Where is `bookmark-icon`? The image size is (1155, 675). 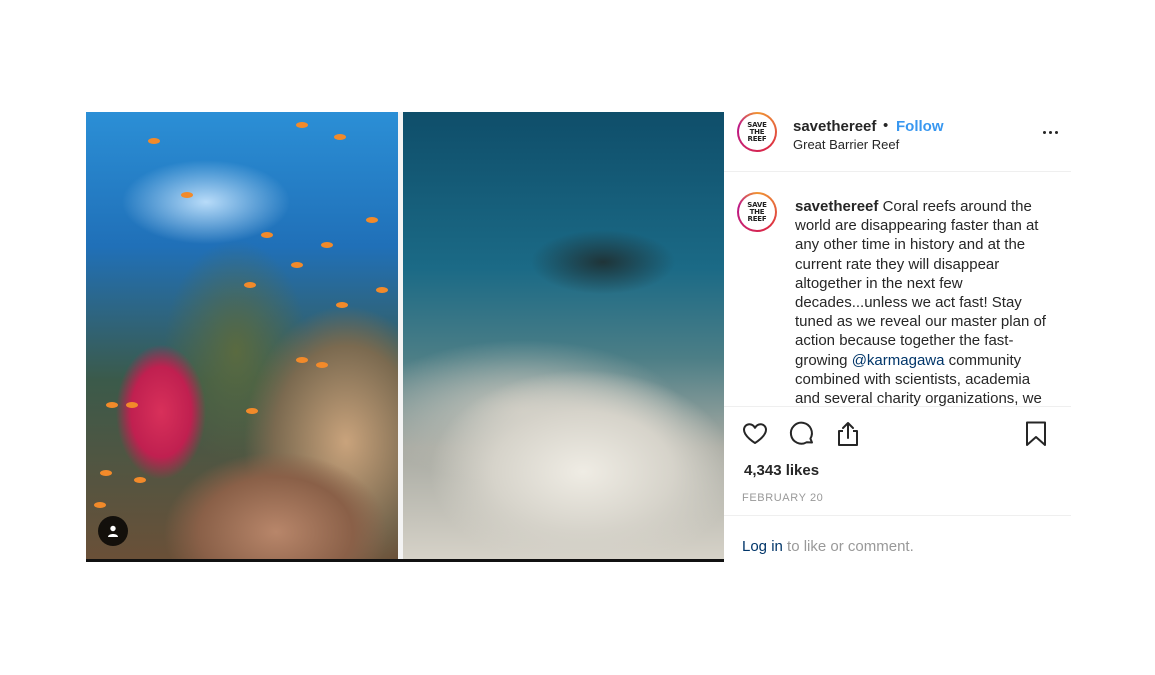 bookmark-icon is located at coordinates (1036, 433).